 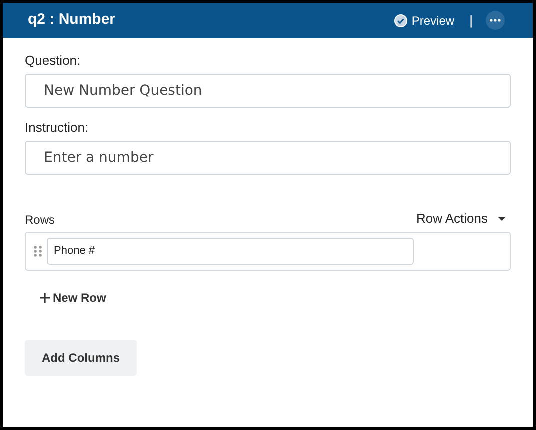 What do you see at coordinates (40, 220) in the screenshot?
I see `rows-label: Rows` at bounding box center [40, 220].